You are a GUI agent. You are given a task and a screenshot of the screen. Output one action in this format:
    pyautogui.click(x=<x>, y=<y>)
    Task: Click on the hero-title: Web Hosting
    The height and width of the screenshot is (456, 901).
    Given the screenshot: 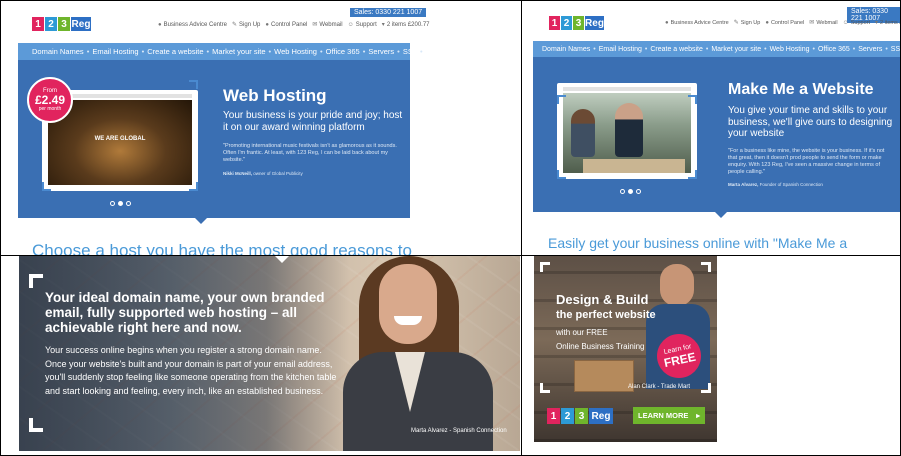 What is the action you would take?
    pyautogui.click(x=275, y=95)
    